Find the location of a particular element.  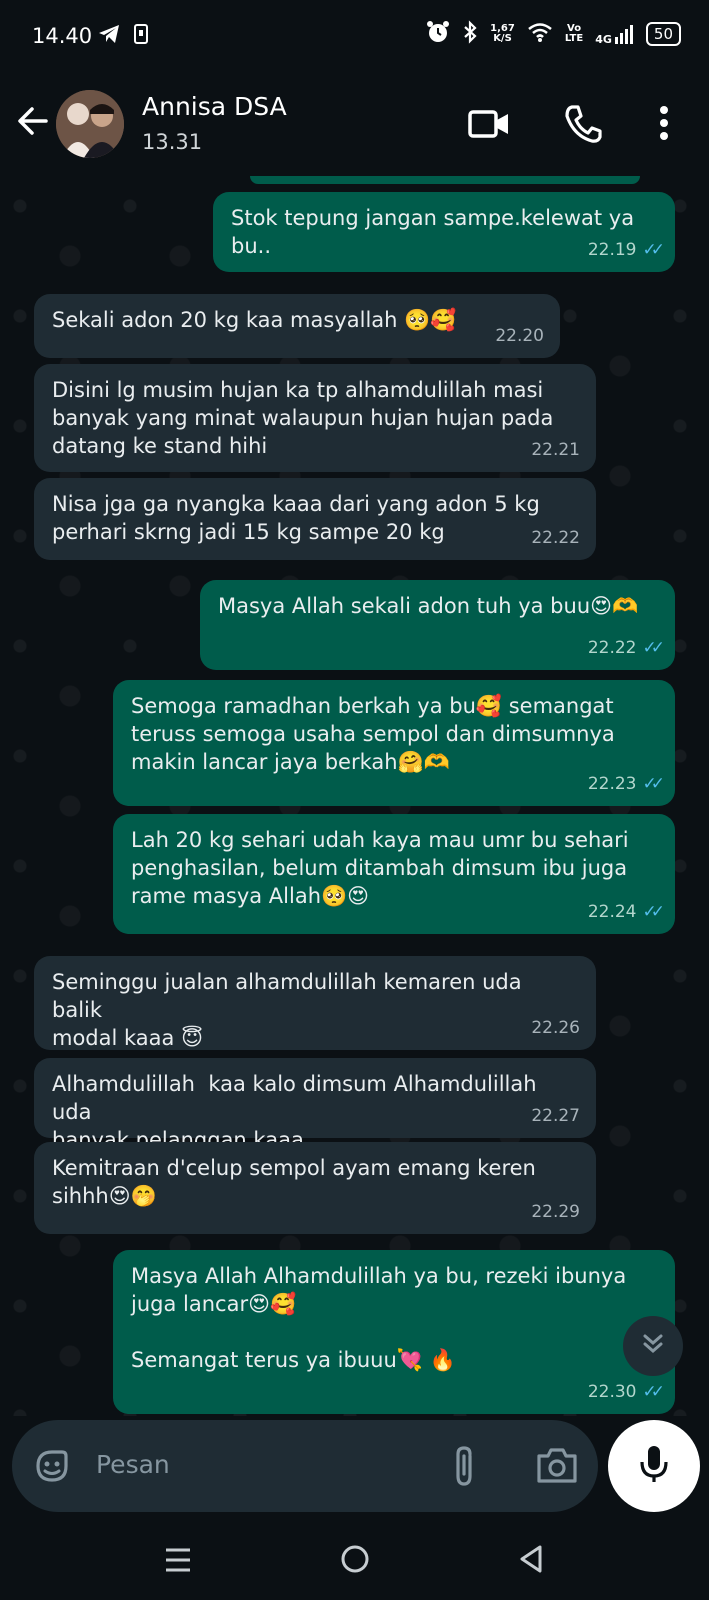

message-time: 22.19 is located at coordinates (612, 250).